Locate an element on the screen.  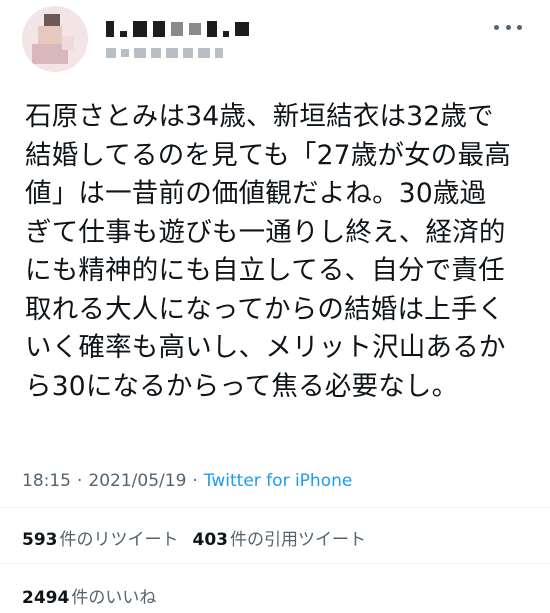
retweets-stat: 593 件のリツイート is located at coordinates (100, 537).